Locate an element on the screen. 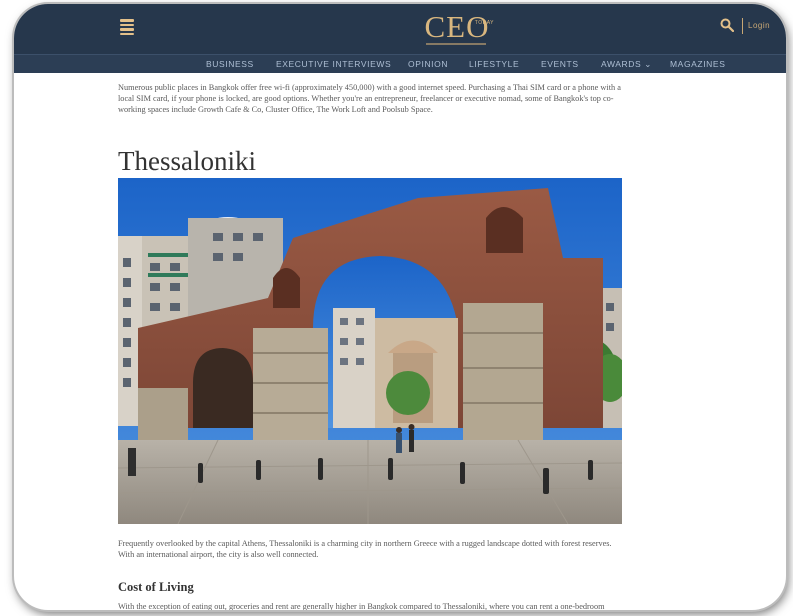 The image size is (793, 616). logo-suffix: TODAY is located at coordinates (484, 23).